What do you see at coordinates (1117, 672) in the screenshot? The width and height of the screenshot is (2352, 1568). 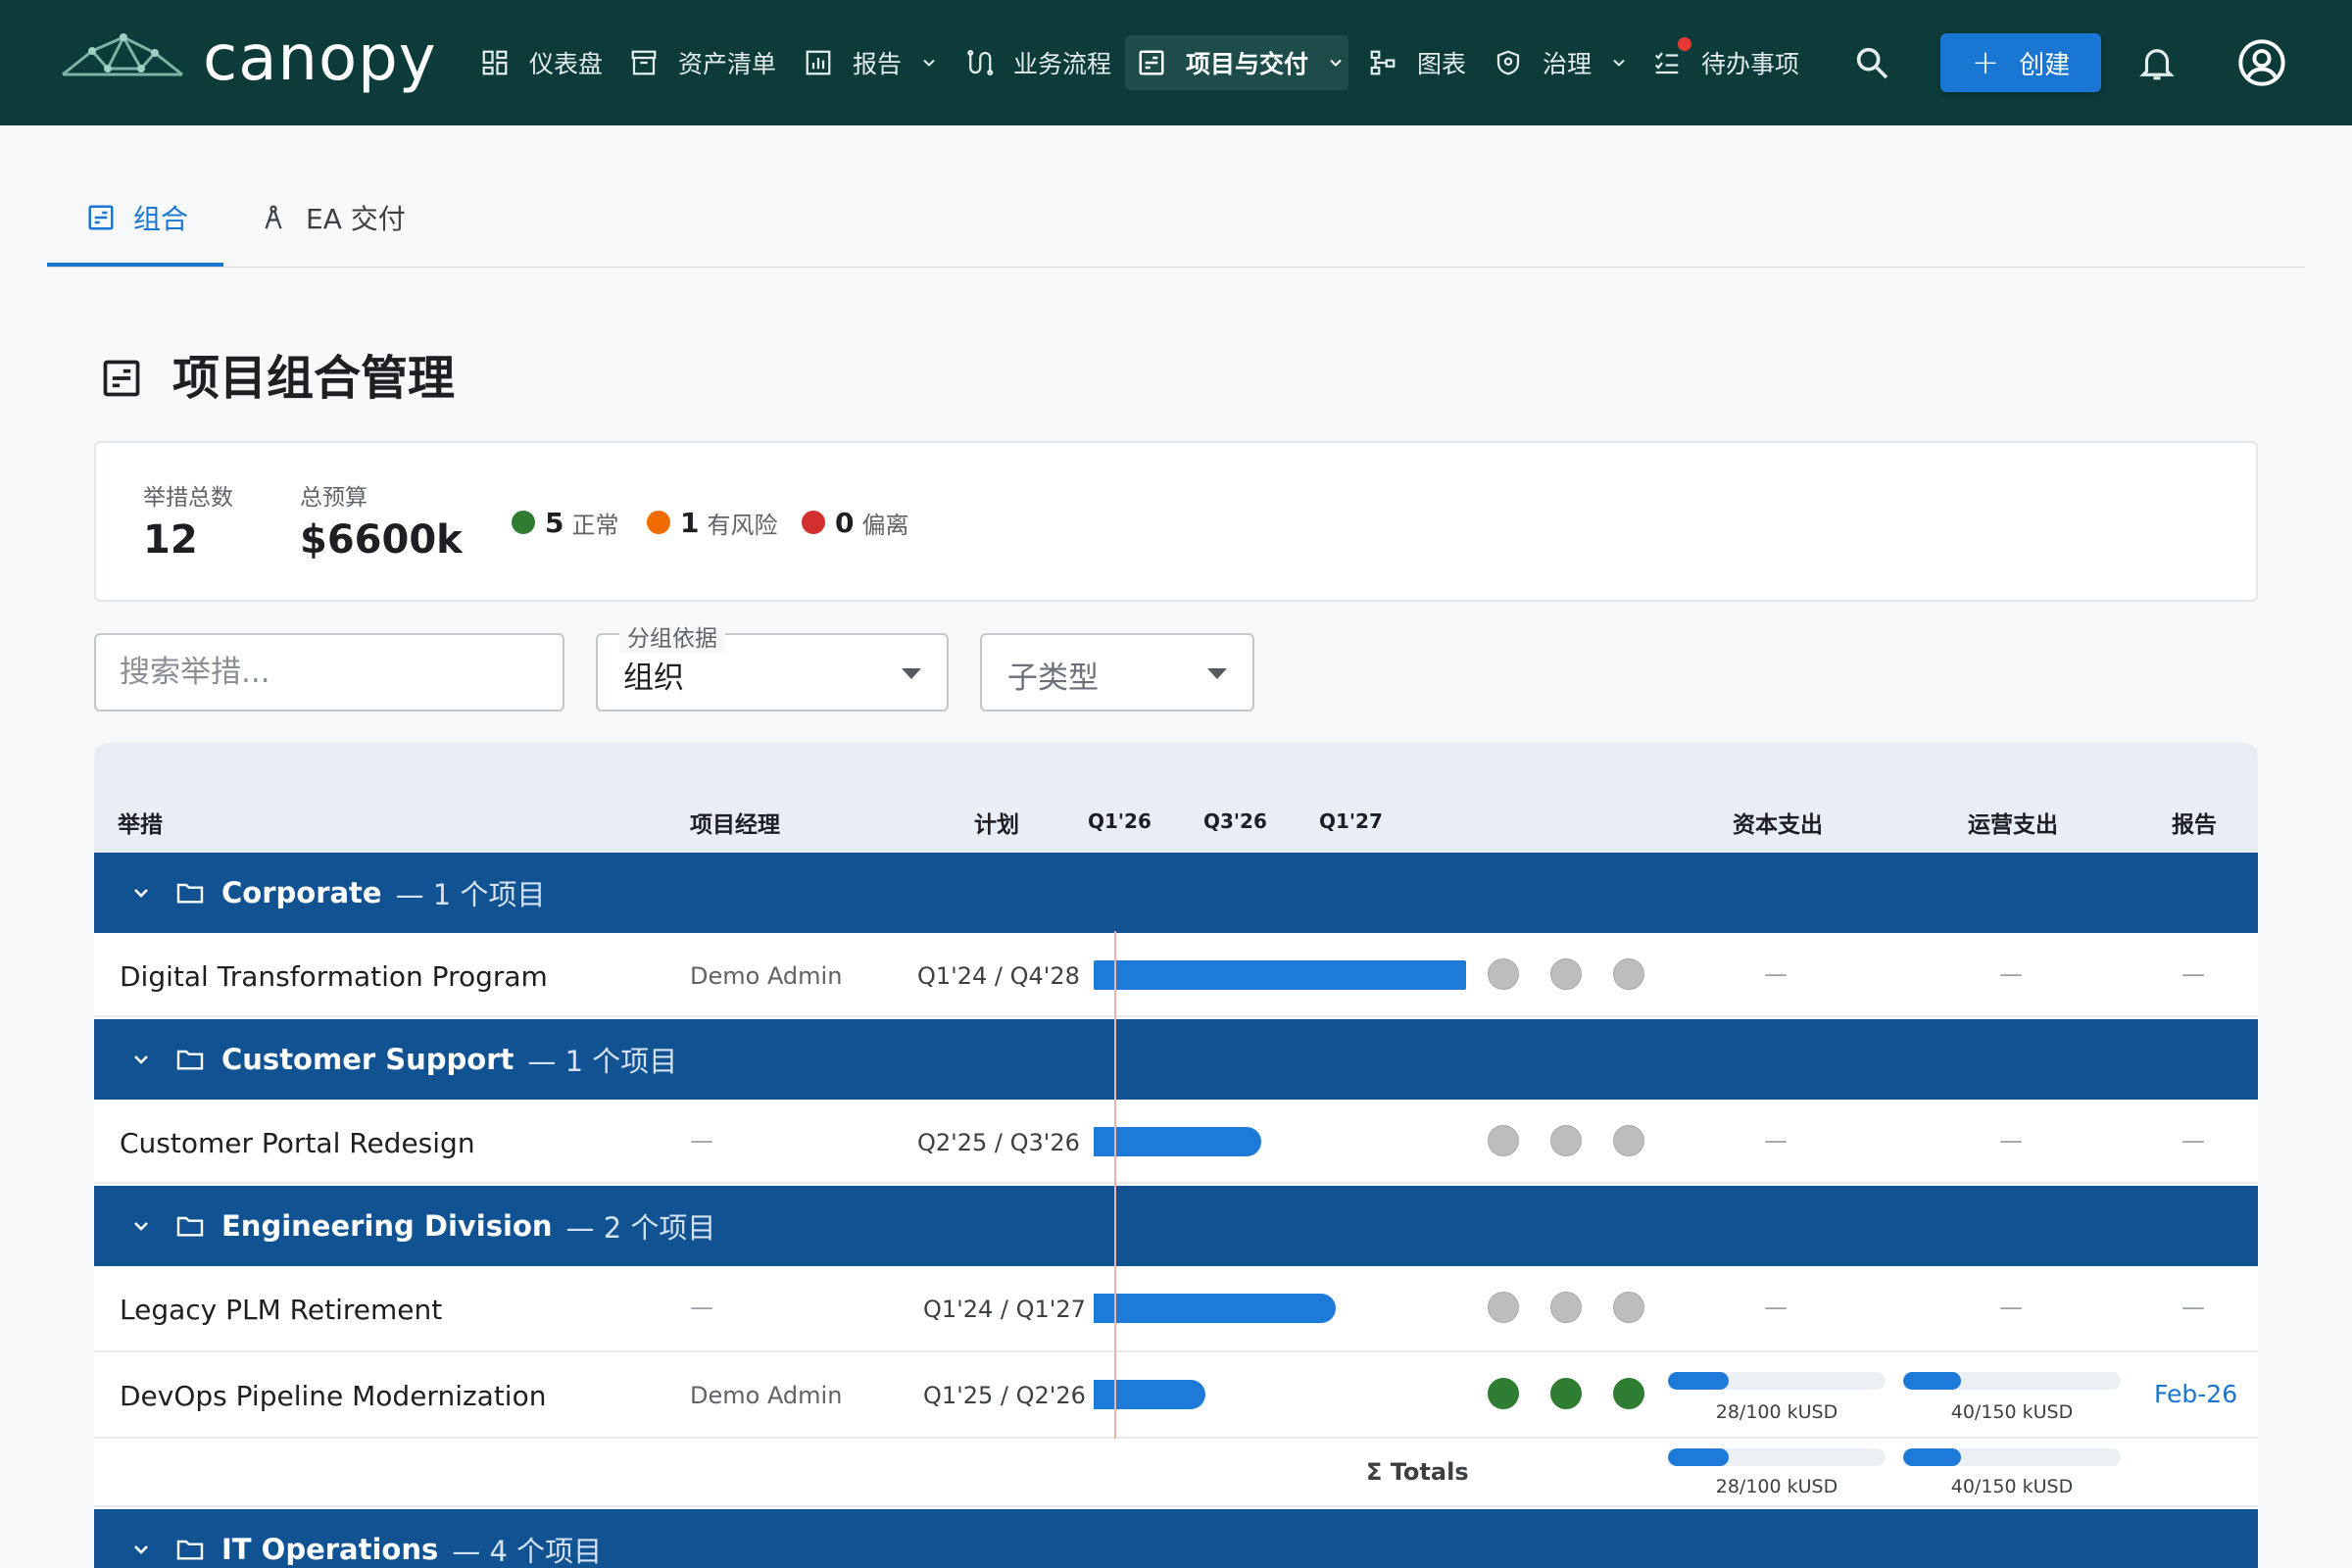 I see `subtype-select: 子类型` at bounding box center [1117, 672].